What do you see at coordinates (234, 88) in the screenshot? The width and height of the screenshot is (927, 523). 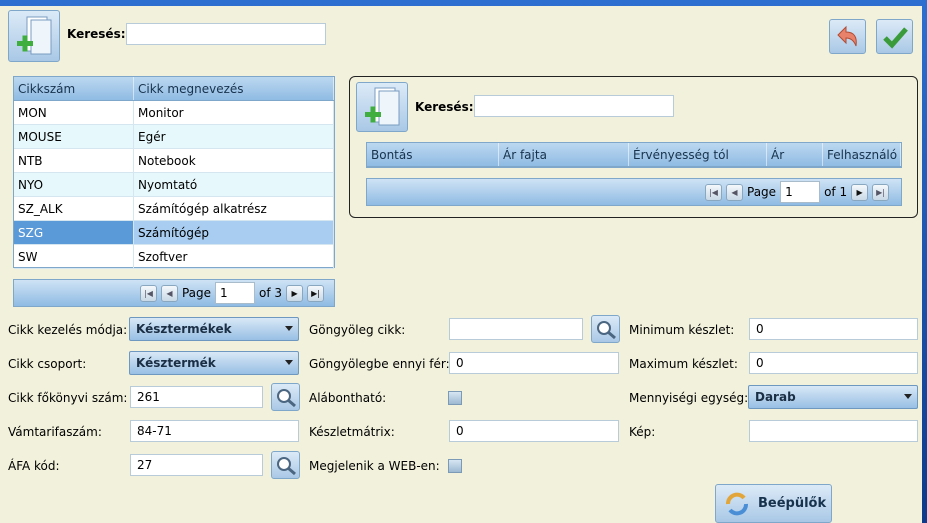 I see `column-header-megnevezes: Cikk megnevezés` at bounding box center [234, 88].